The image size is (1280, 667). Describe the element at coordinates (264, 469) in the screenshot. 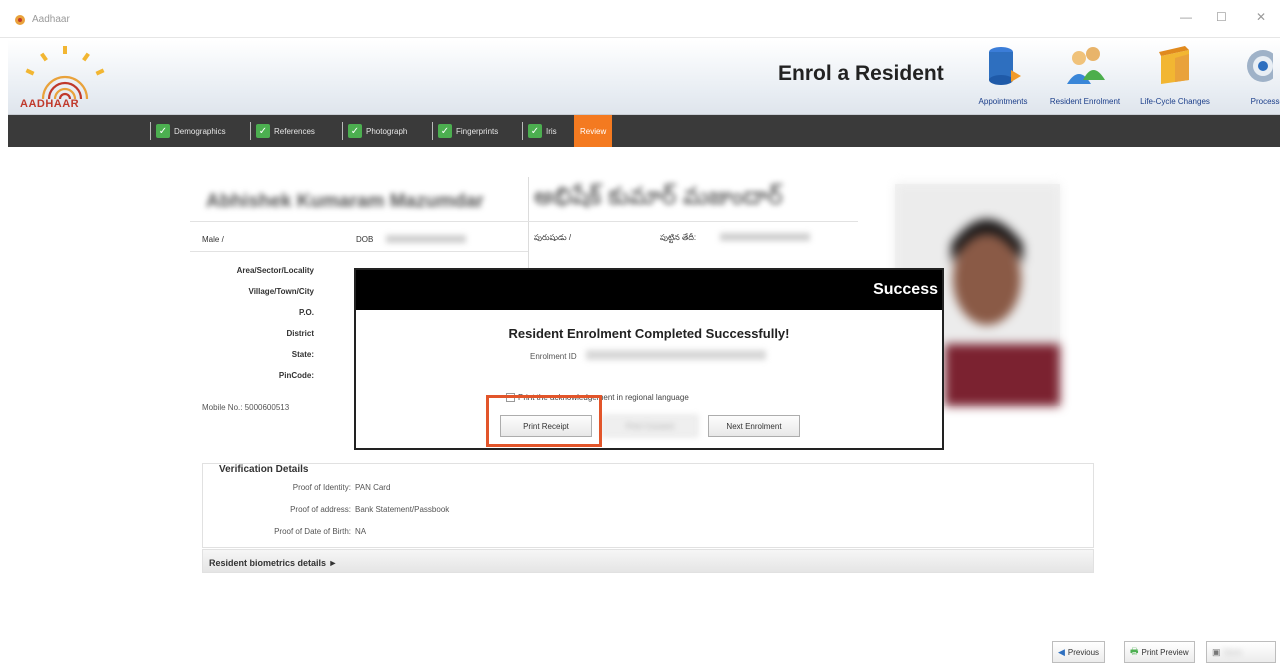

I see `verification-title: Verification Details` at that location.